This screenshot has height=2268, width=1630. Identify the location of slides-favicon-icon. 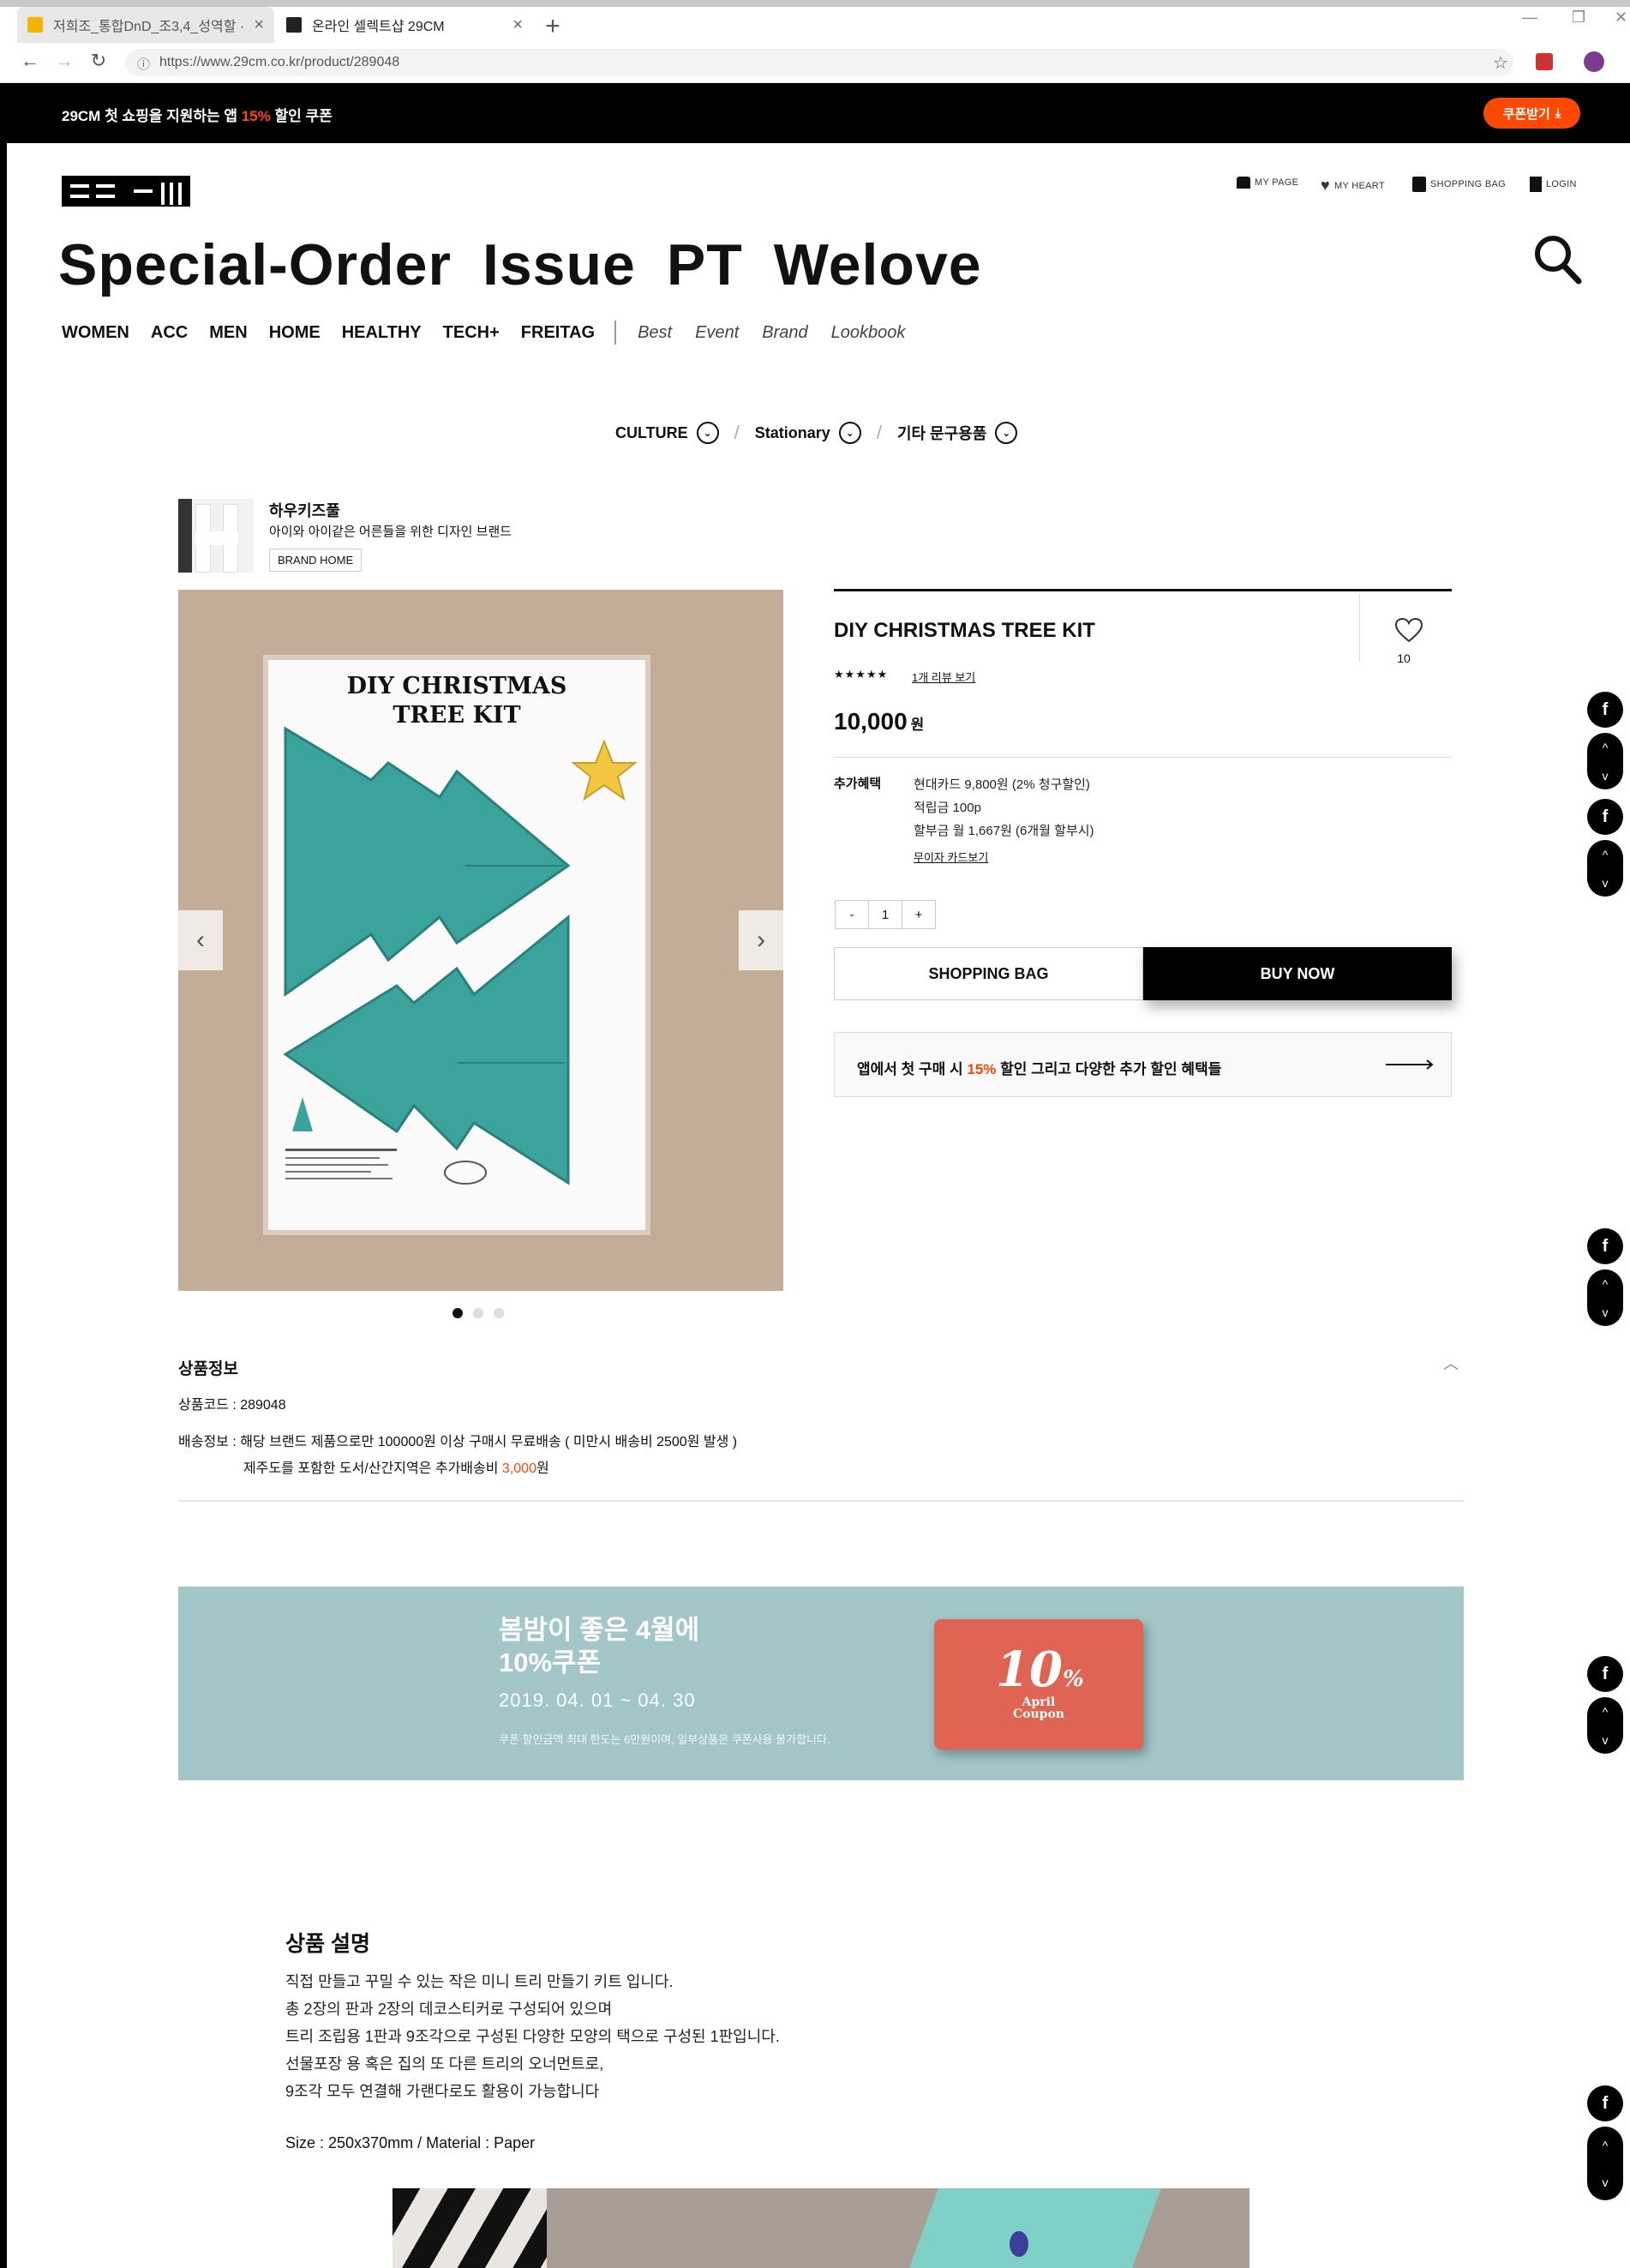
(35, 25).